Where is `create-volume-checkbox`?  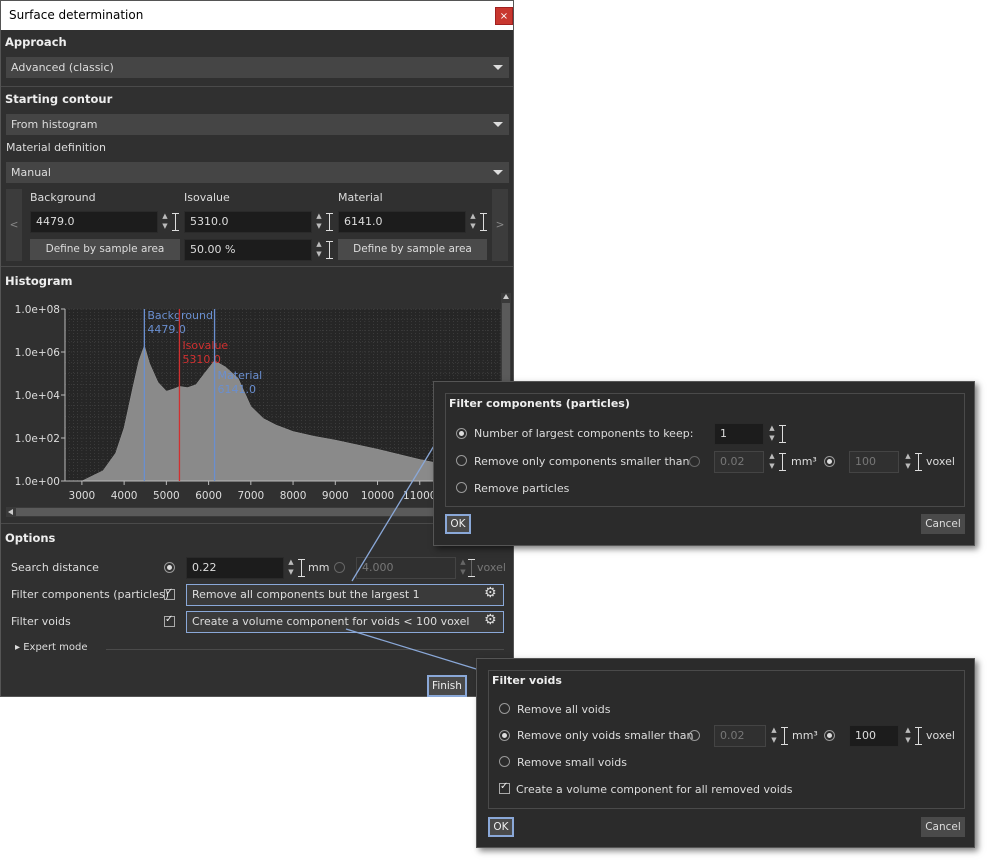
create-volume-checkbox is located at coordinates (504, 787).